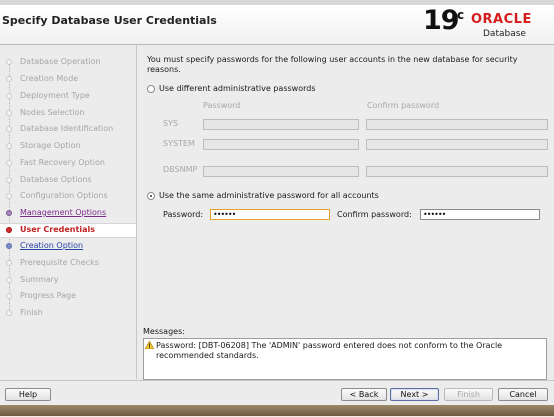 The height and width of the screenshot is (417, 554). Describe the element at coordinates (523, 394) in the screenshot. I see `cancel-button: Cancel` at that location.